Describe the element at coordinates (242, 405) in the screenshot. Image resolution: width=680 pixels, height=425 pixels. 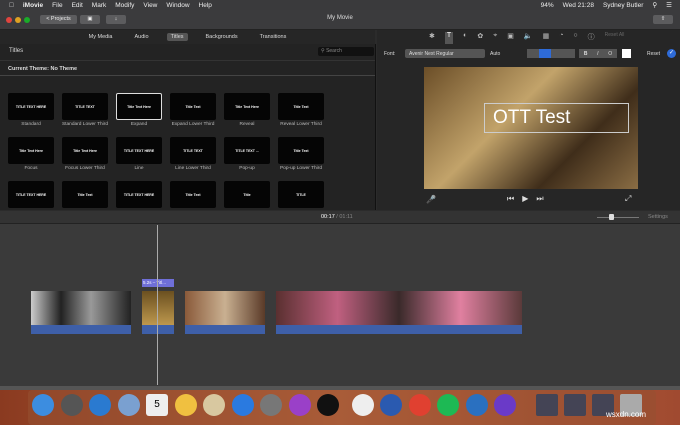
I see `dock-app-store-icon` at that location.